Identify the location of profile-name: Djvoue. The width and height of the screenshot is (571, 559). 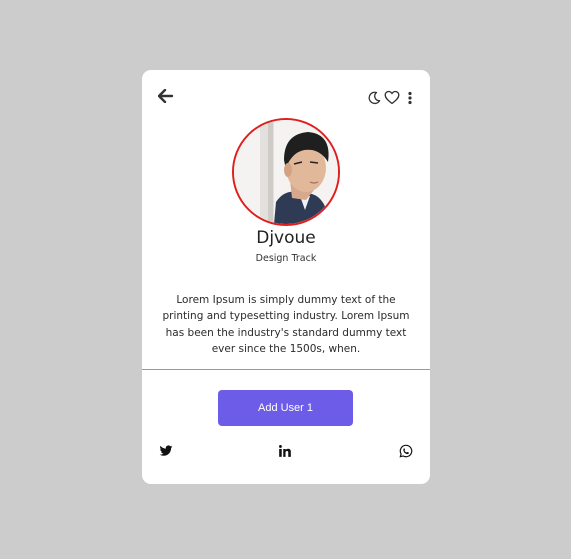
(286, 238).